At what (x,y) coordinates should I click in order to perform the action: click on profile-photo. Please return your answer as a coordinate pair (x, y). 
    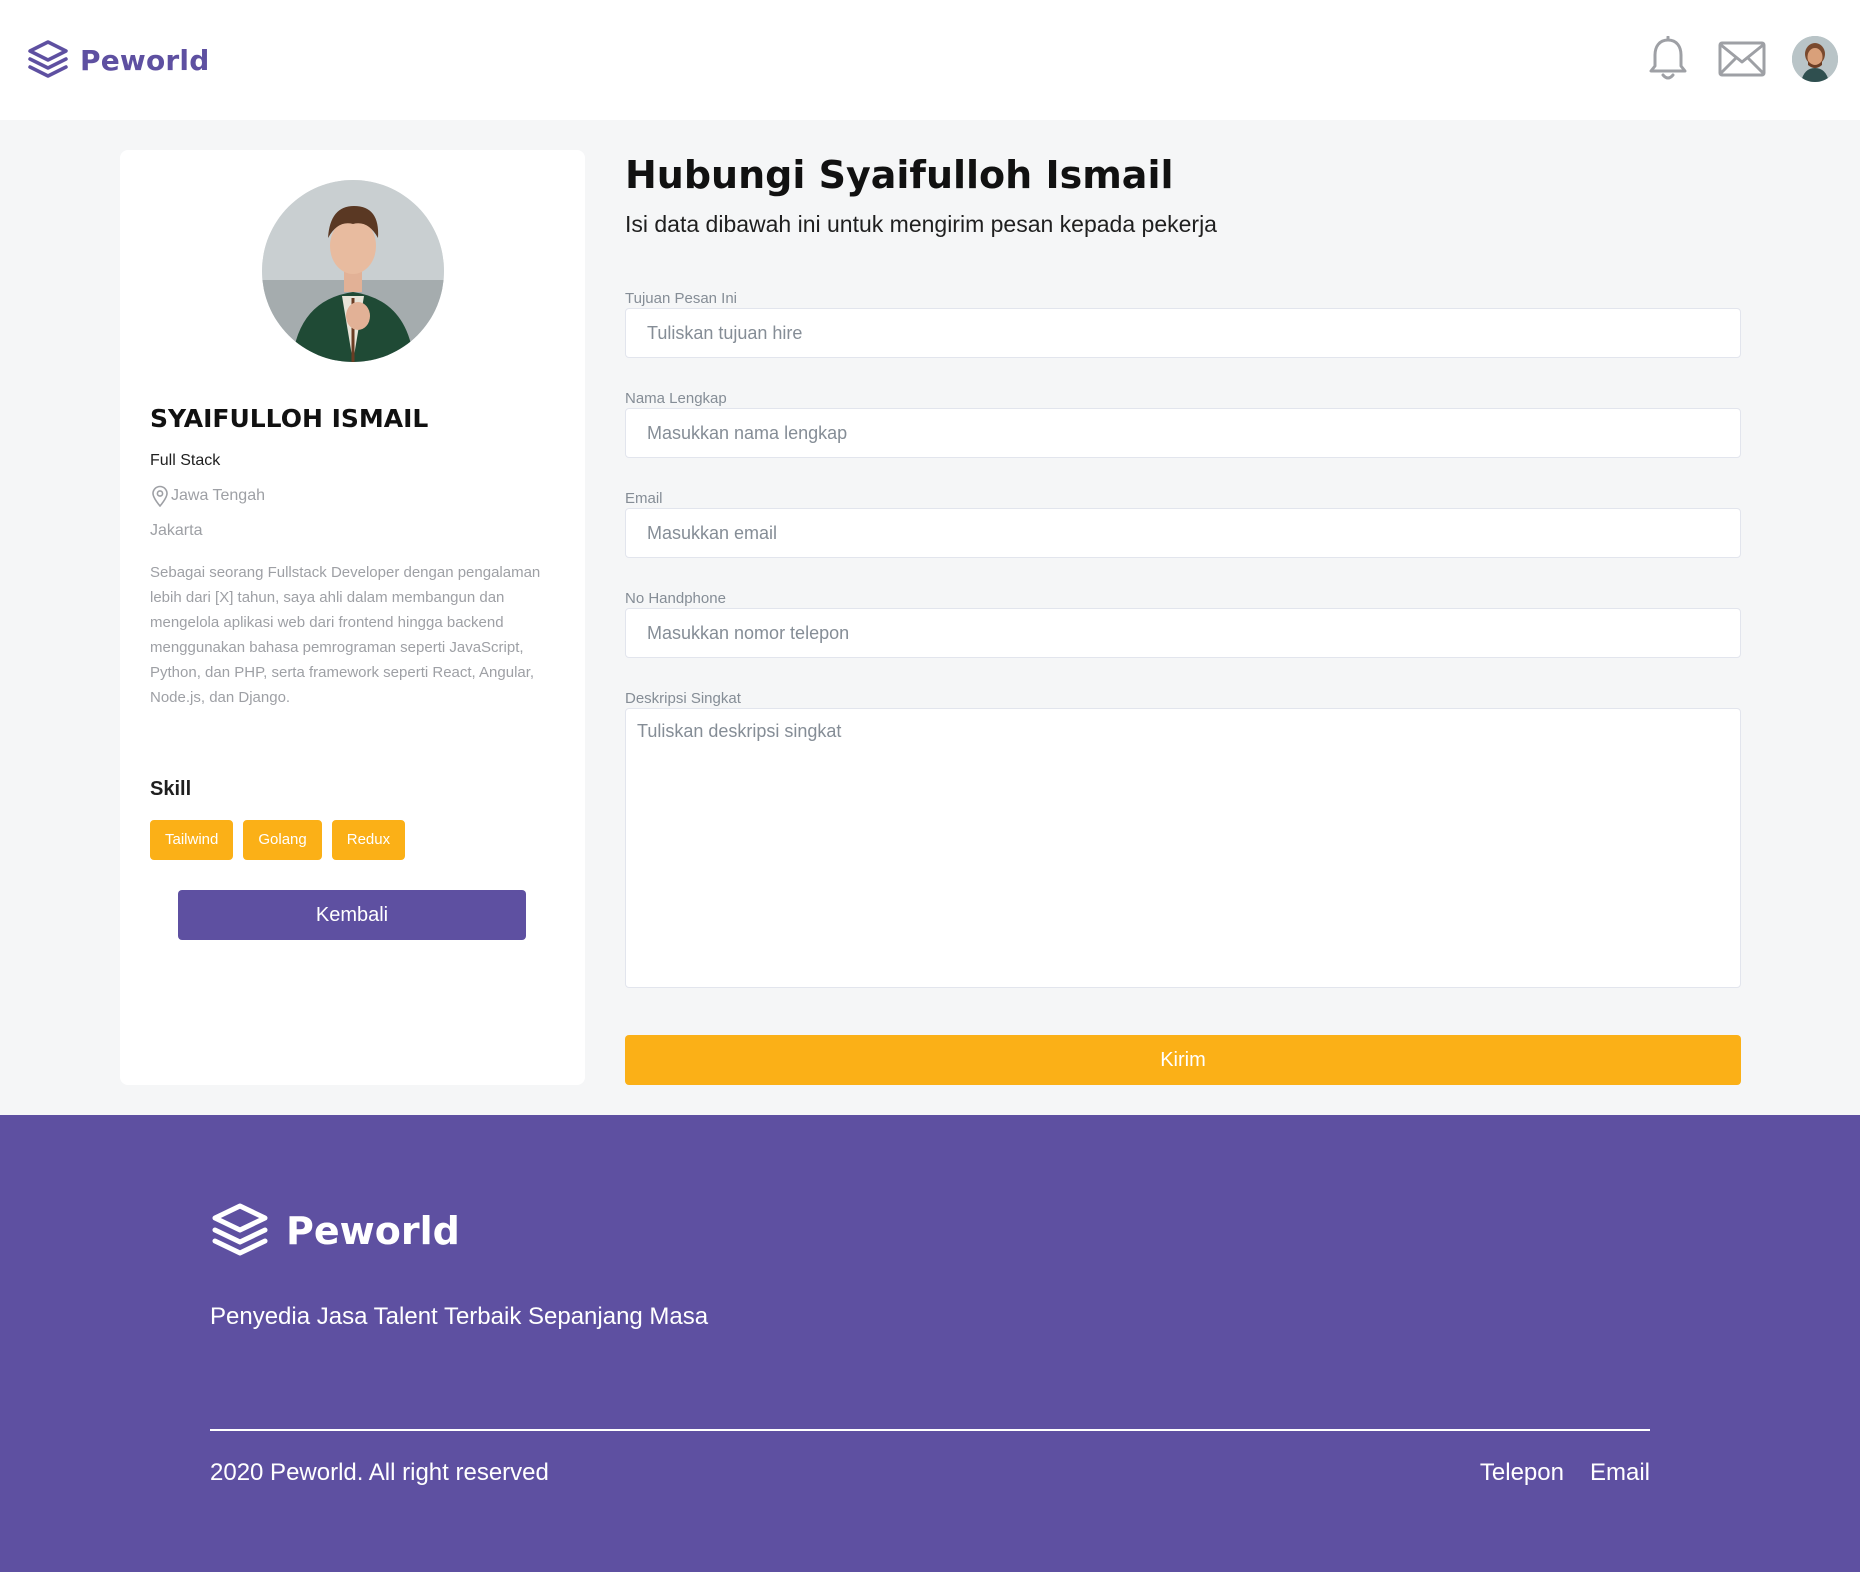
    Looking at the image, I should click on (353, 271).